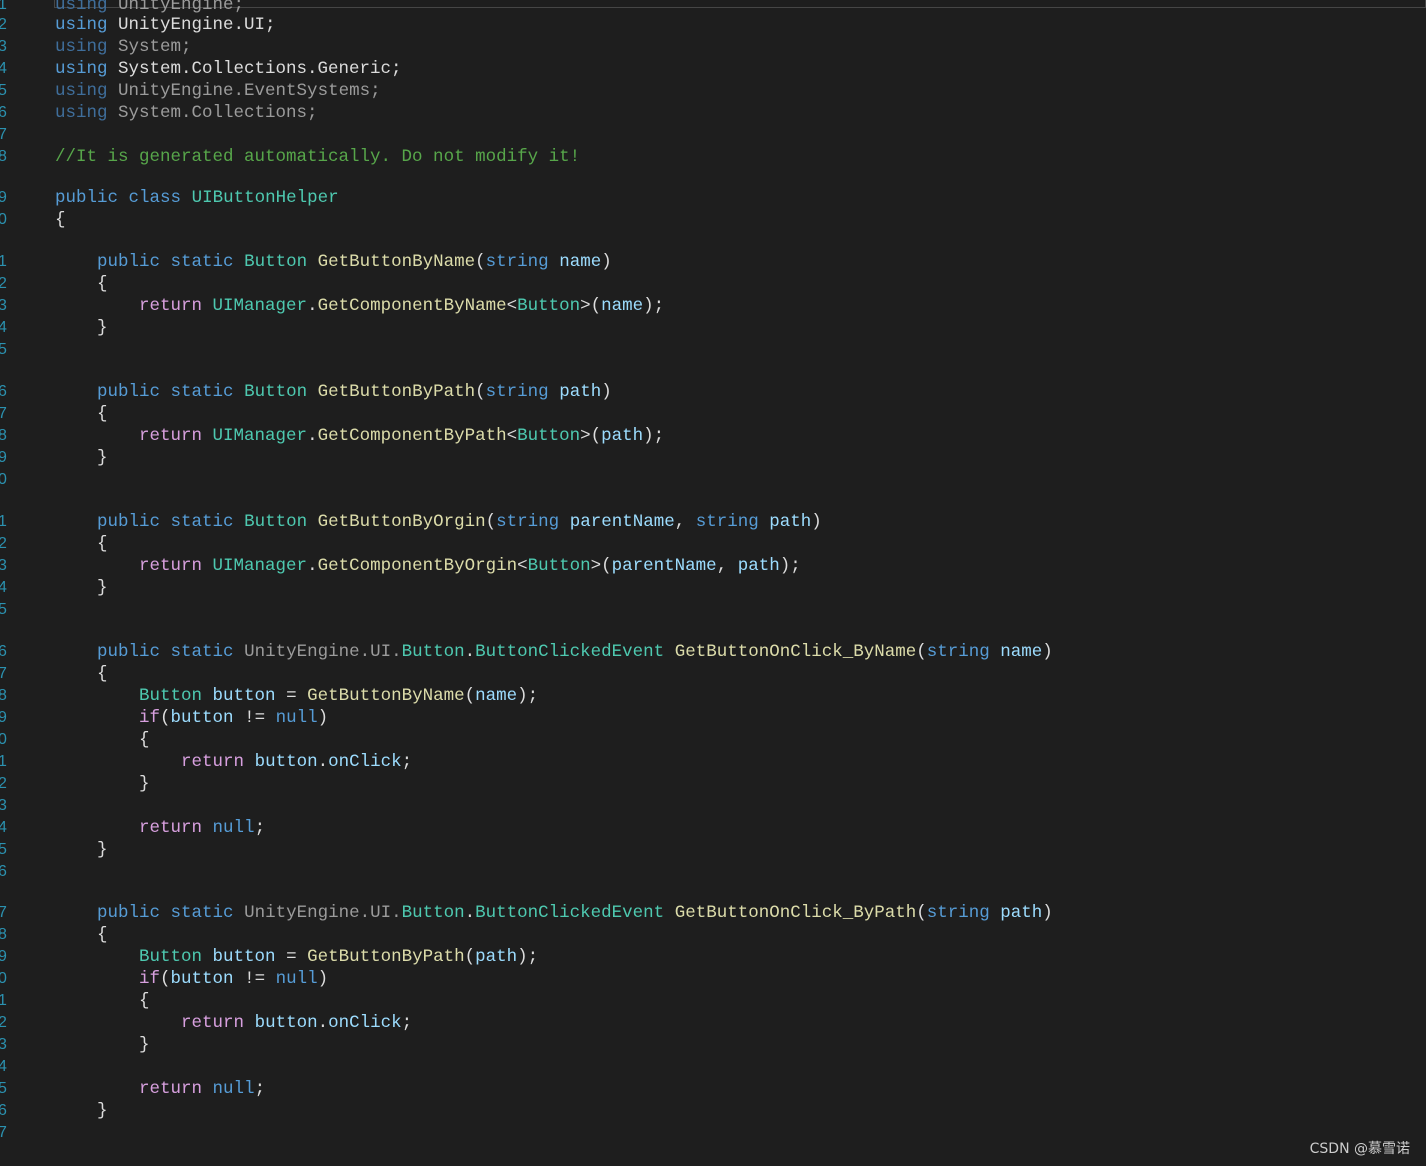 This screenshot has width=1426, height=1166. Describe the element at coordinates (713, 957) in the screenshot. I see `code-line: 9 Button button = GetButtonByPath(path);` at that location.